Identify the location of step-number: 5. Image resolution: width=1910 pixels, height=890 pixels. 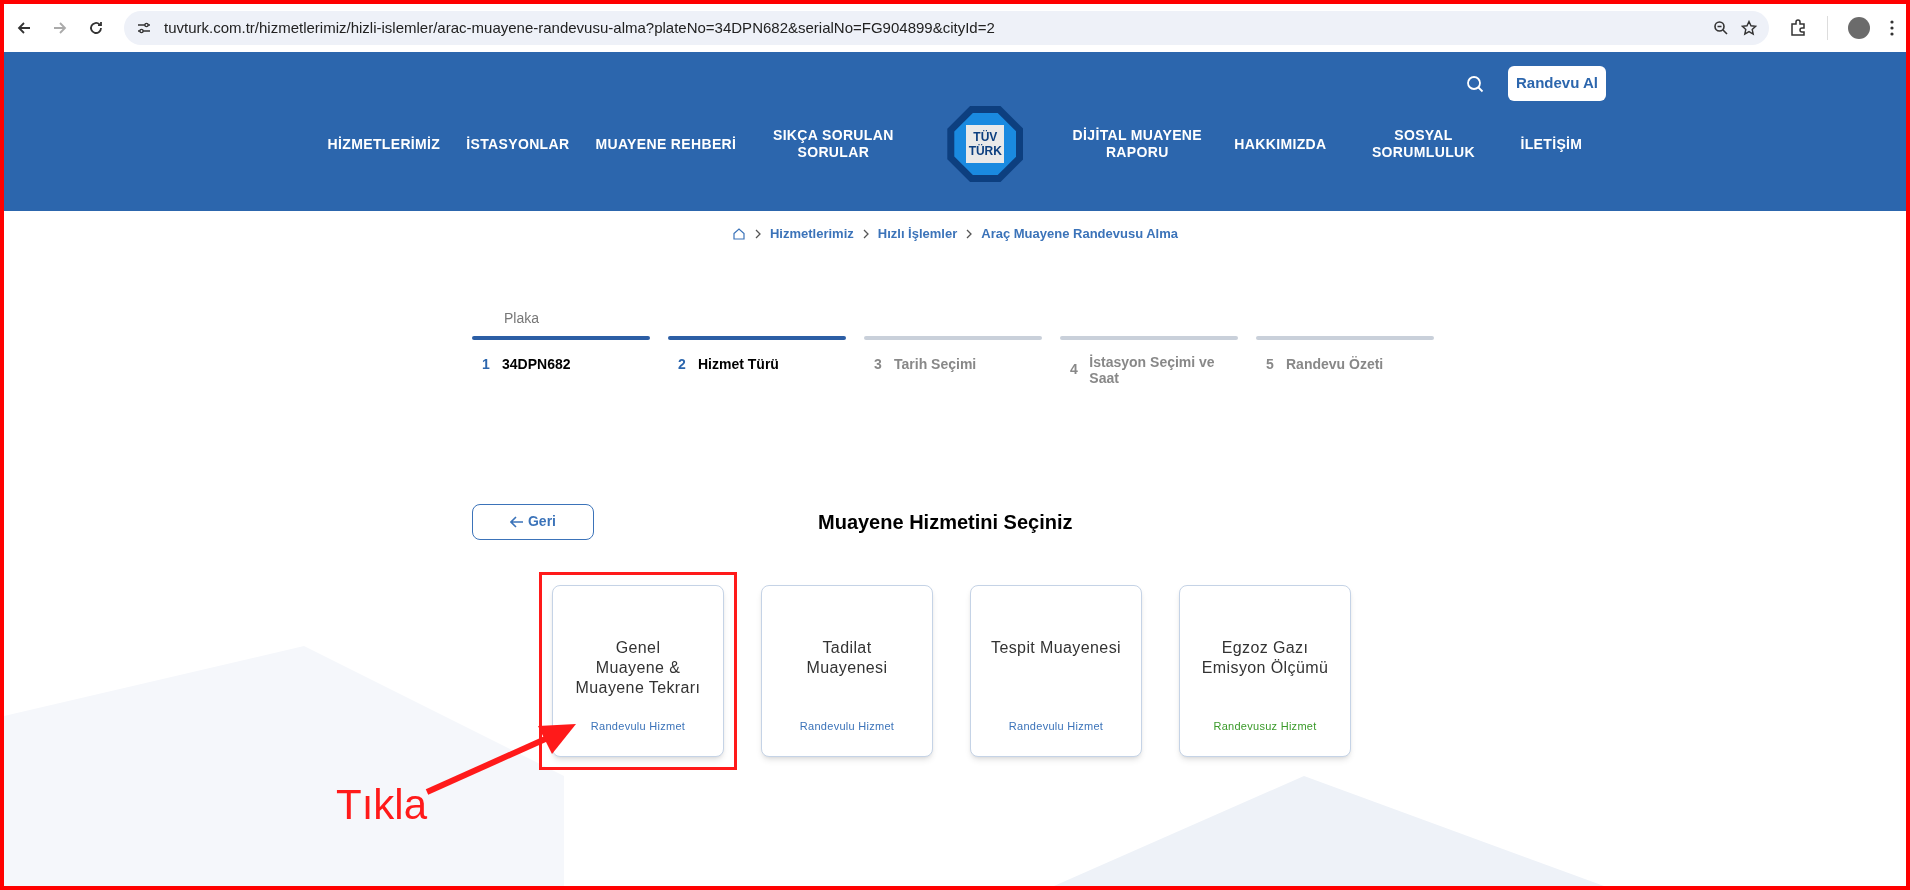
(1270, 364).